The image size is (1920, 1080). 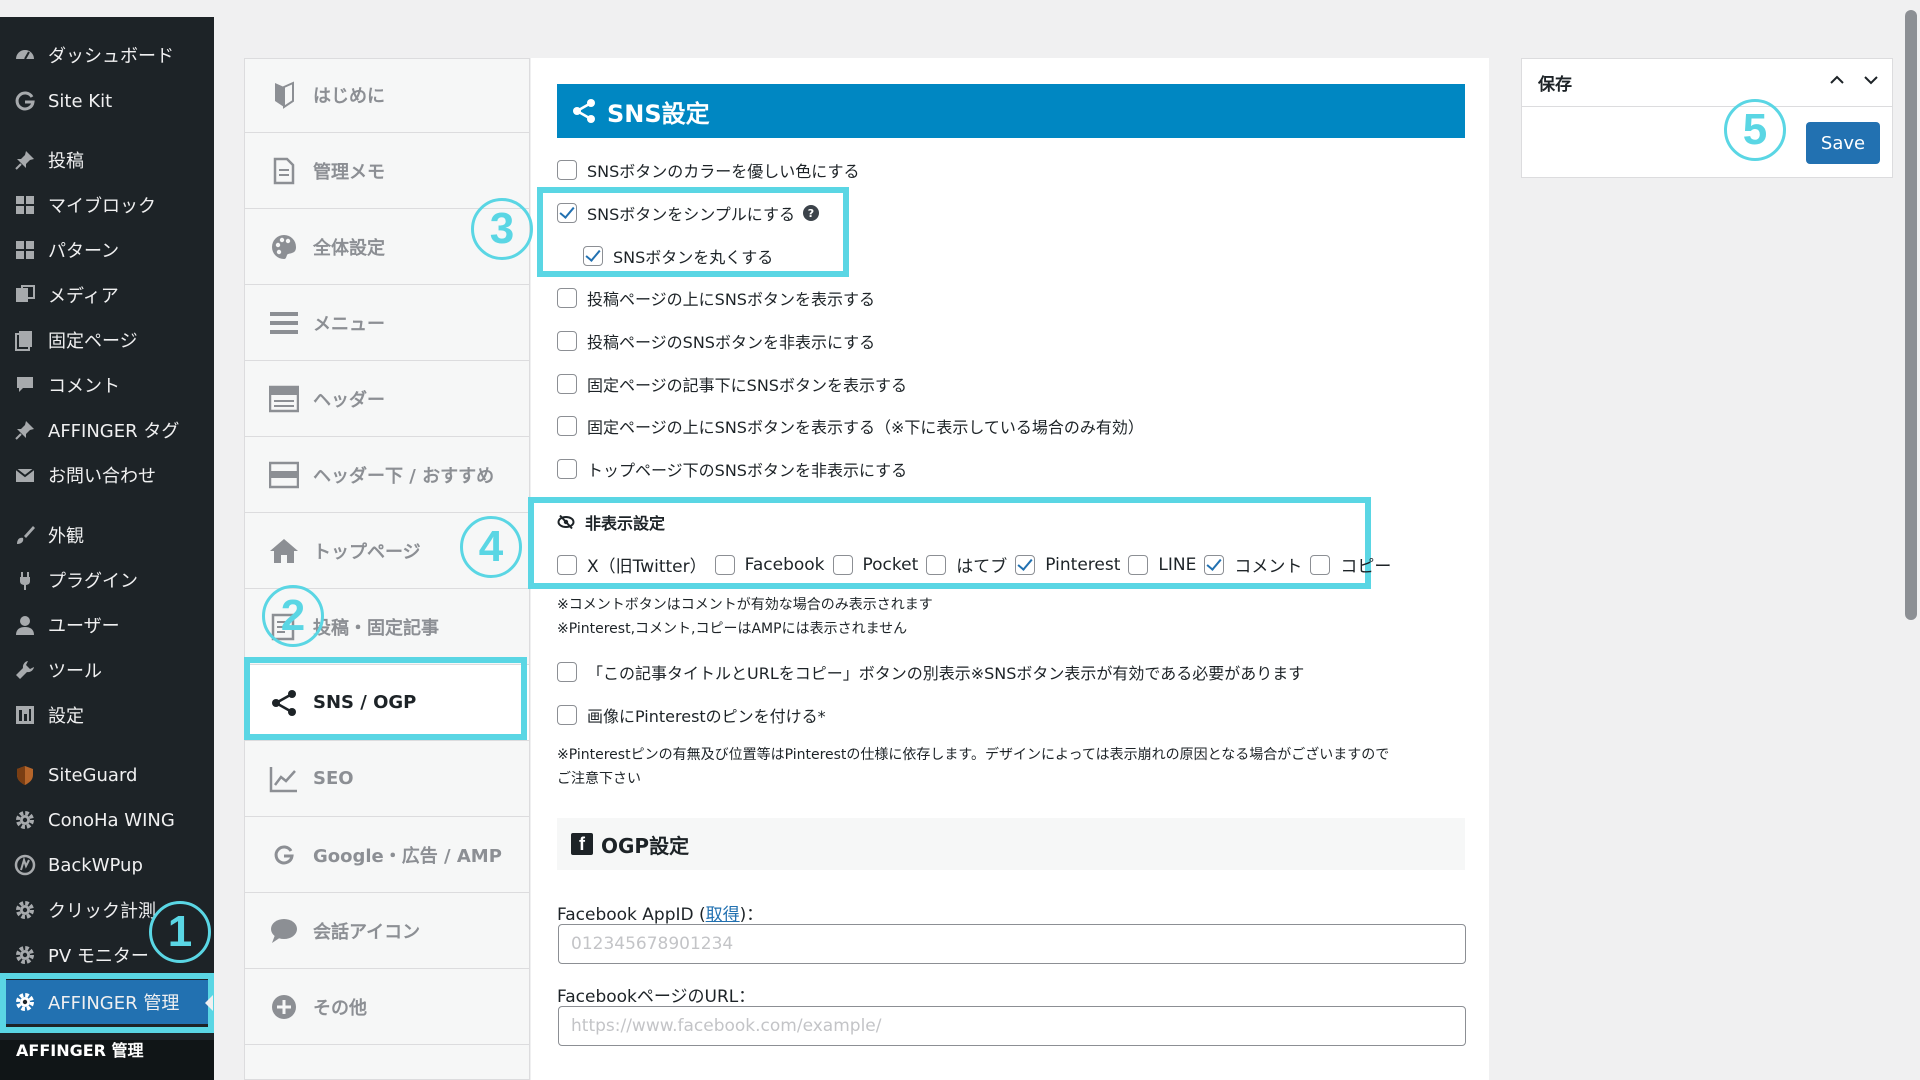 What do you see at coordinates (582, 844) in the screenshot?
I see `facebook-icon: f` at bounding box center [582, 844].